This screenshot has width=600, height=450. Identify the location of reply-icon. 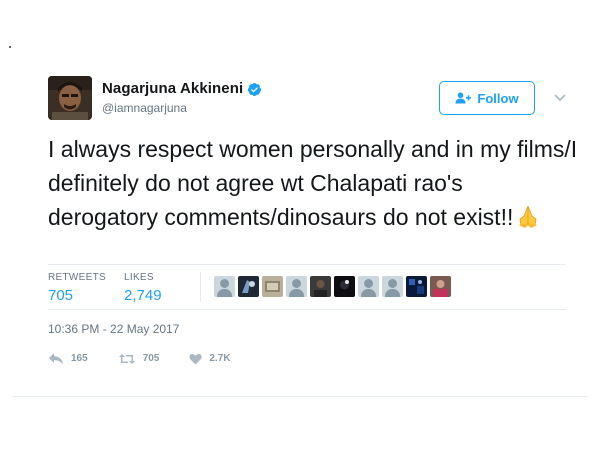
(56, 358).